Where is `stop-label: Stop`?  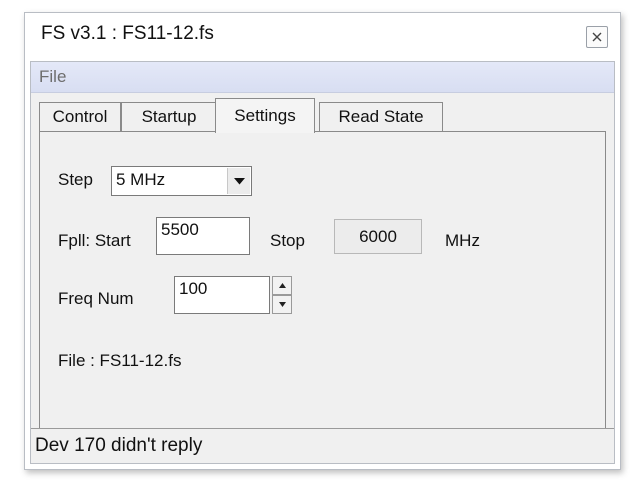 stop-label: Stop is located at coordinates (287, 240).